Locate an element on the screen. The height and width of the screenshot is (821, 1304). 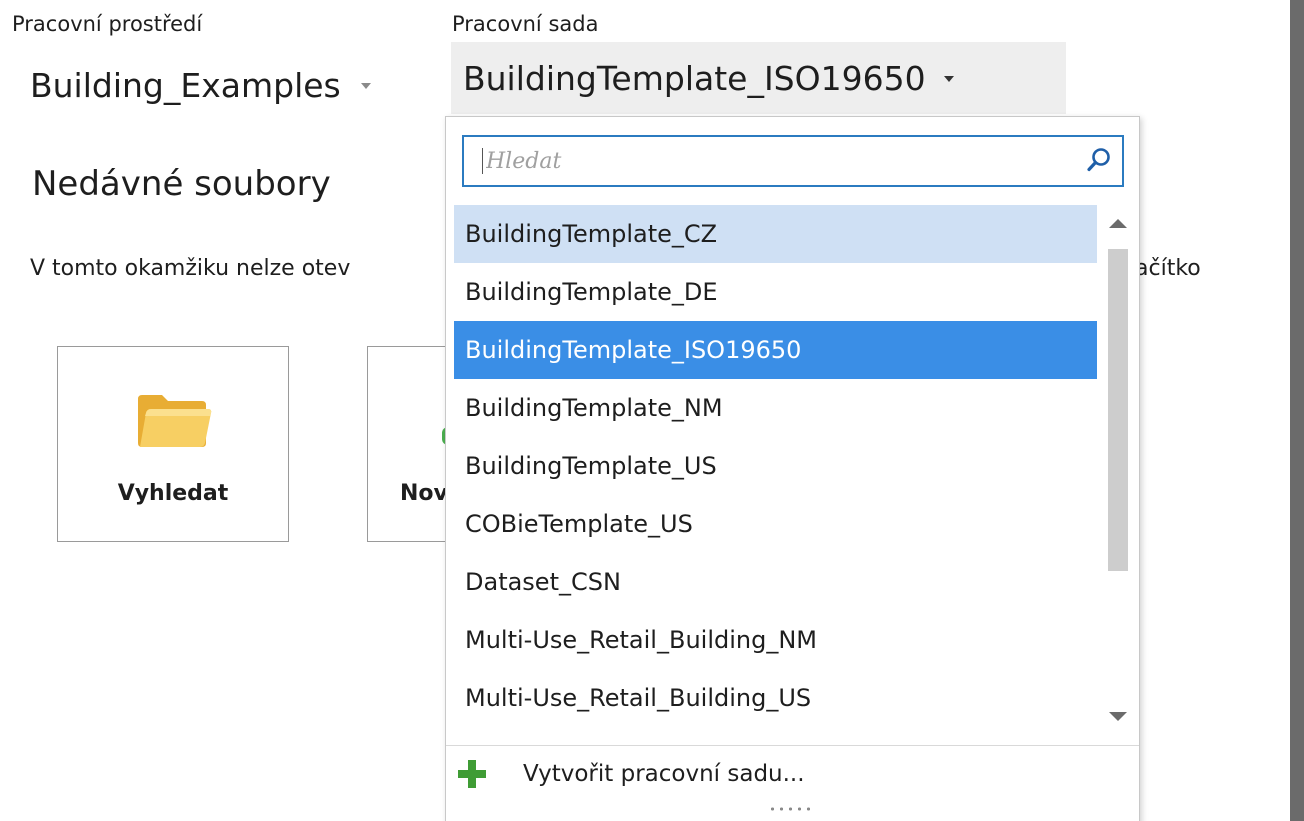
scroll-thumb is located at coordinates (1118, 410).